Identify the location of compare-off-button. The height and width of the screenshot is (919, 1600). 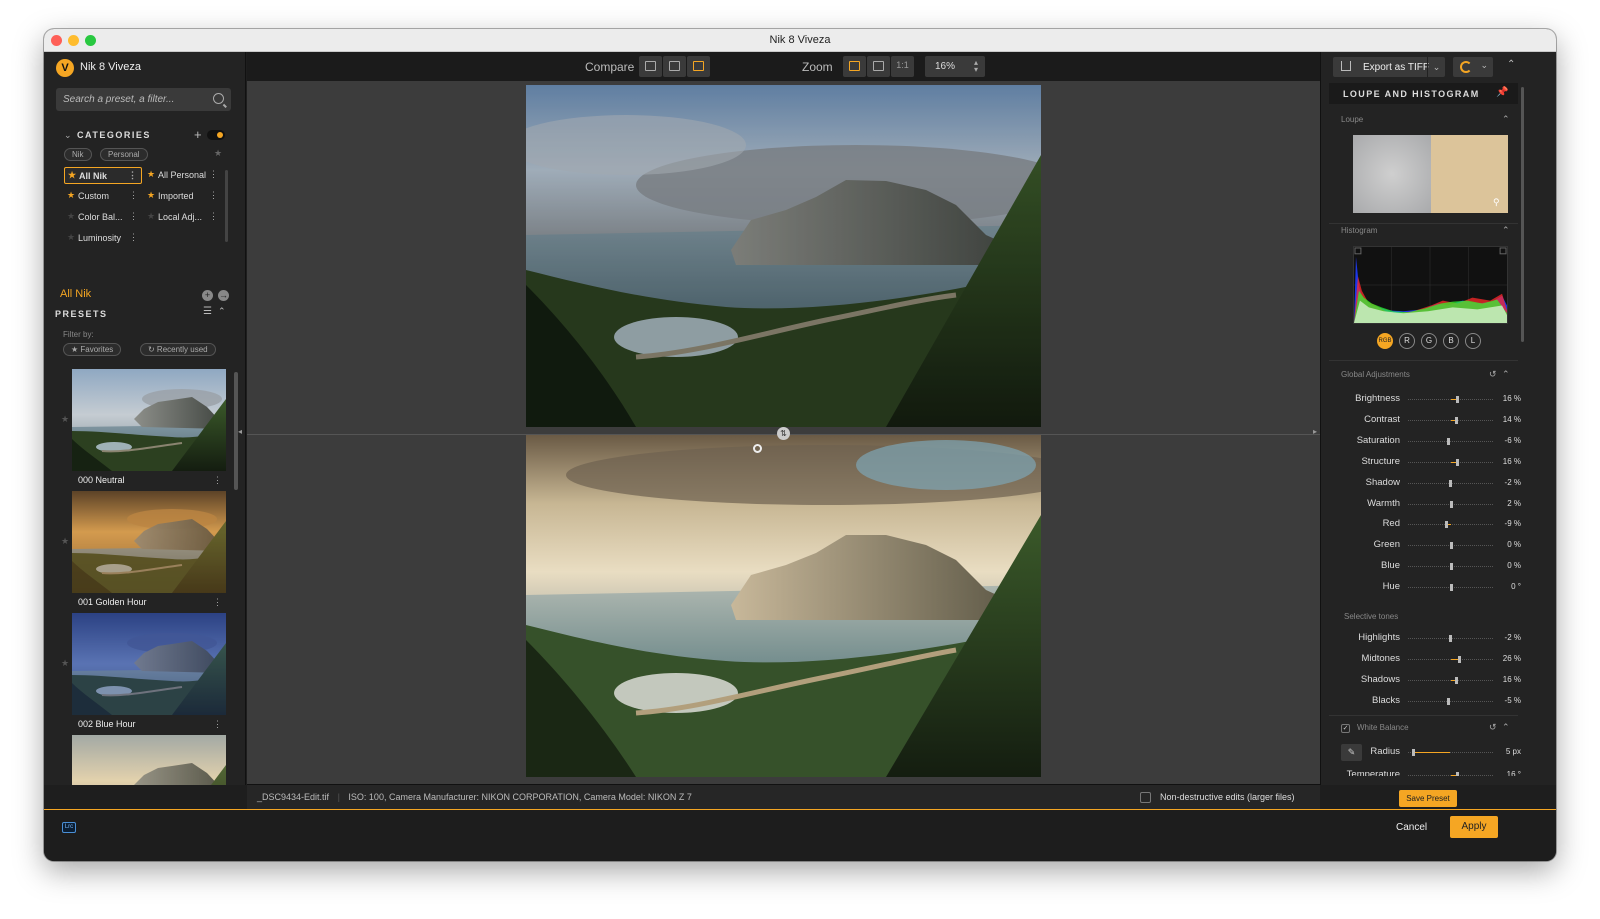
(650, 66).